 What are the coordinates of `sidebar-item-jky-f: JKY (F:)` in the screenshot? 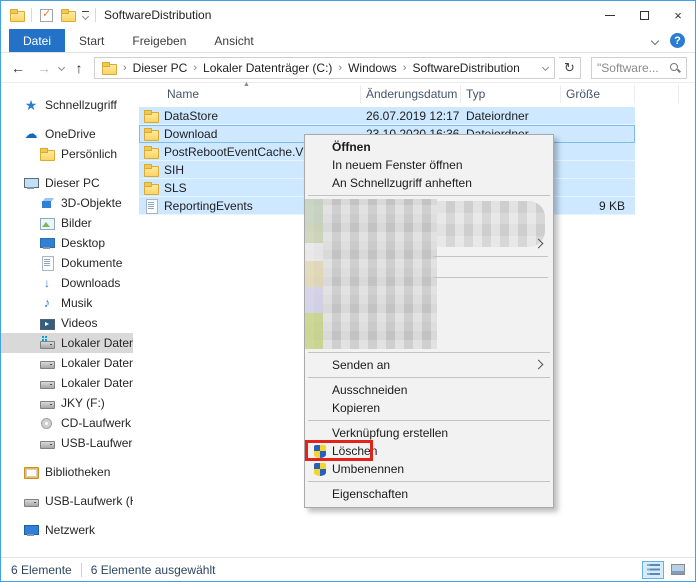 It's located at (67, 403).